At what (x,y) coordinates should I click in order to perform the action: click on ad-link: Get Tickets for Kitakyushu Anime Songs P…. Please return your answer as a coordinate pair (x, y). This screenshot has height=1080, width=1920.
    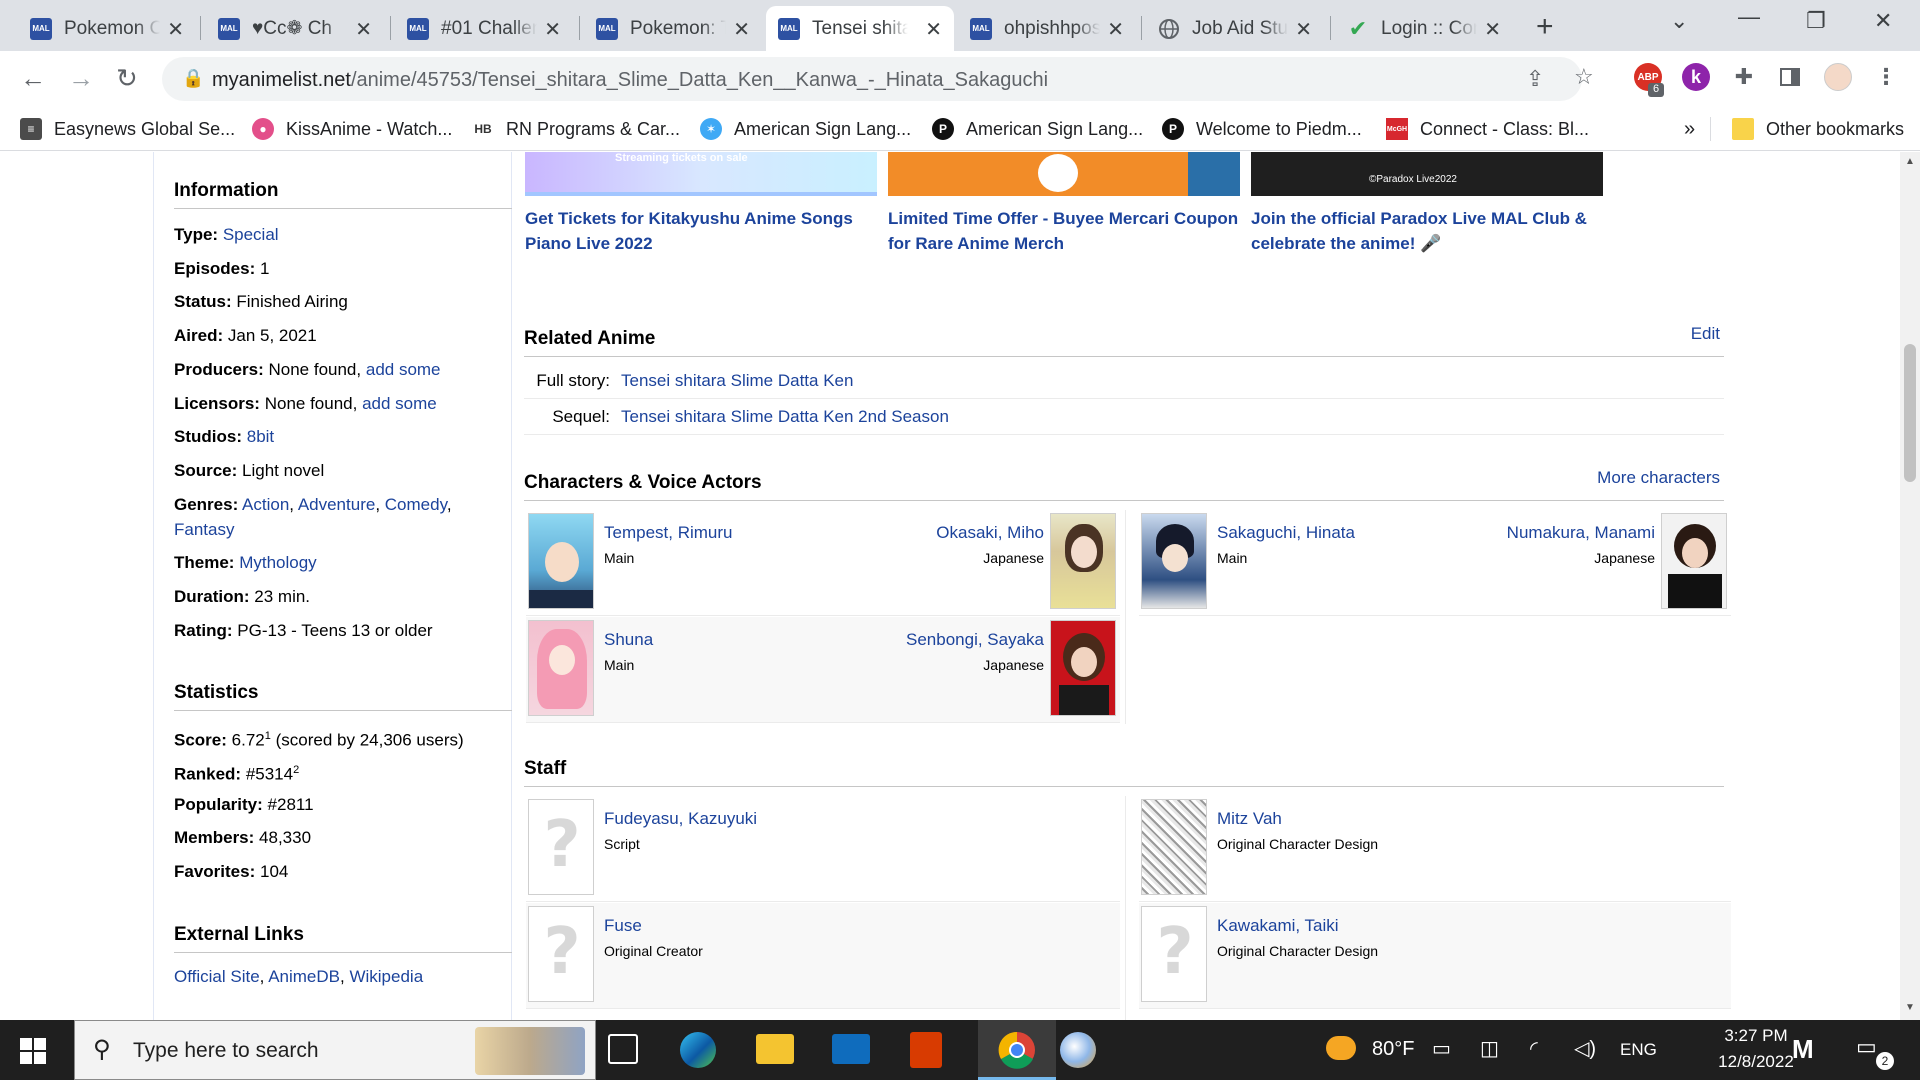
    Looking at the image, I should click on (701, 231).